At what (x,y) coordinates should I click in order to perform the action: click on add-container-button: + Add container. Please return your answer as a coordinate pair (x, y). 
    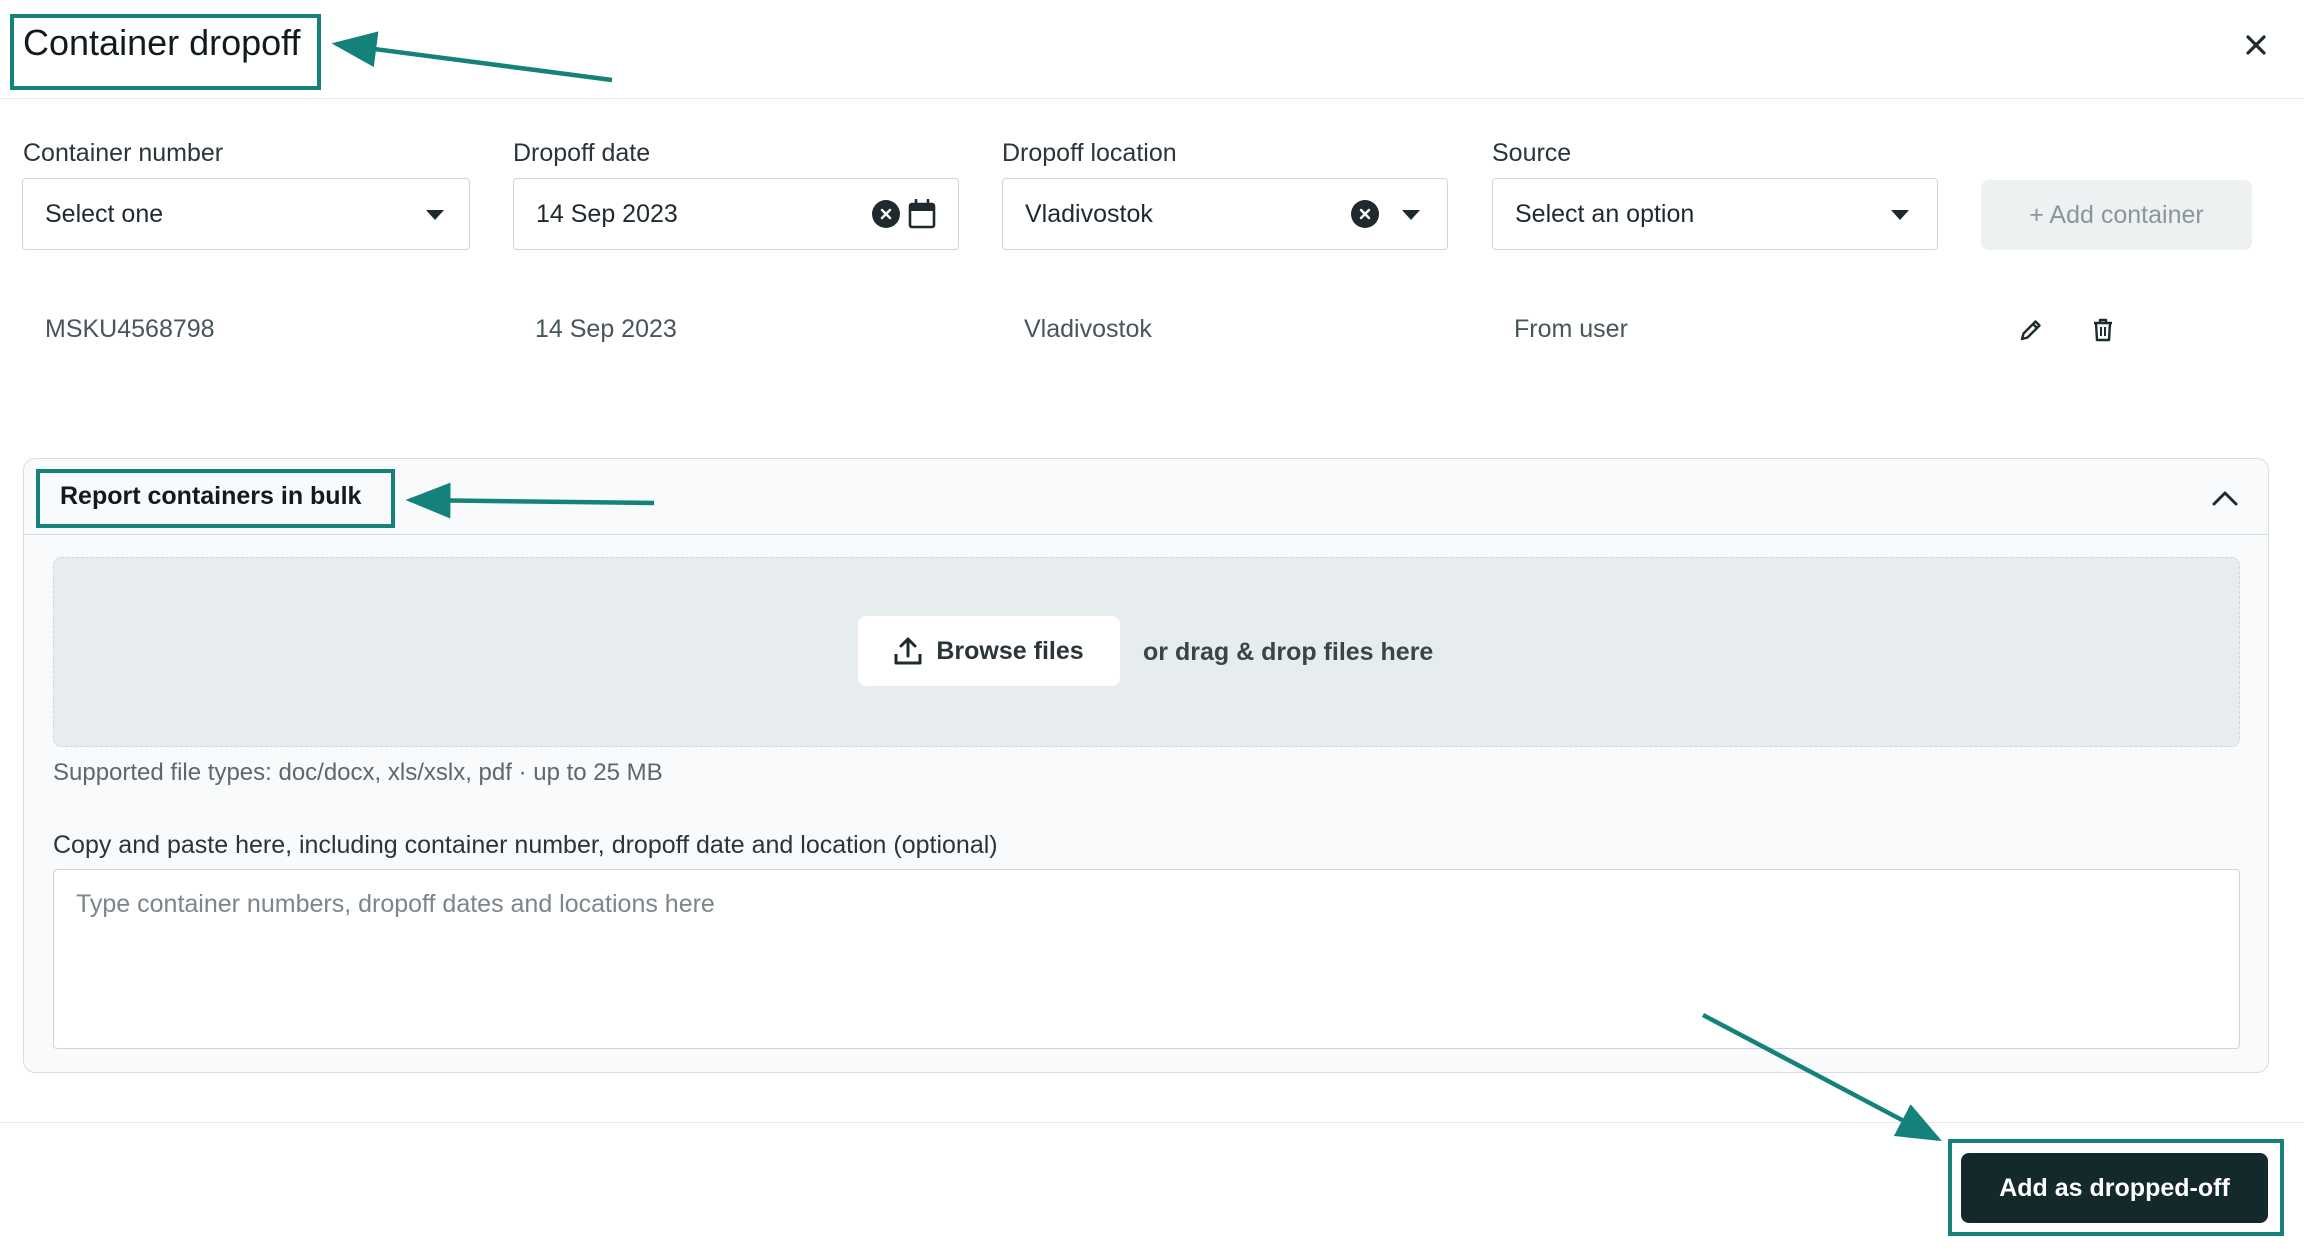
    Looking at the image, I should click on (2116, 215).